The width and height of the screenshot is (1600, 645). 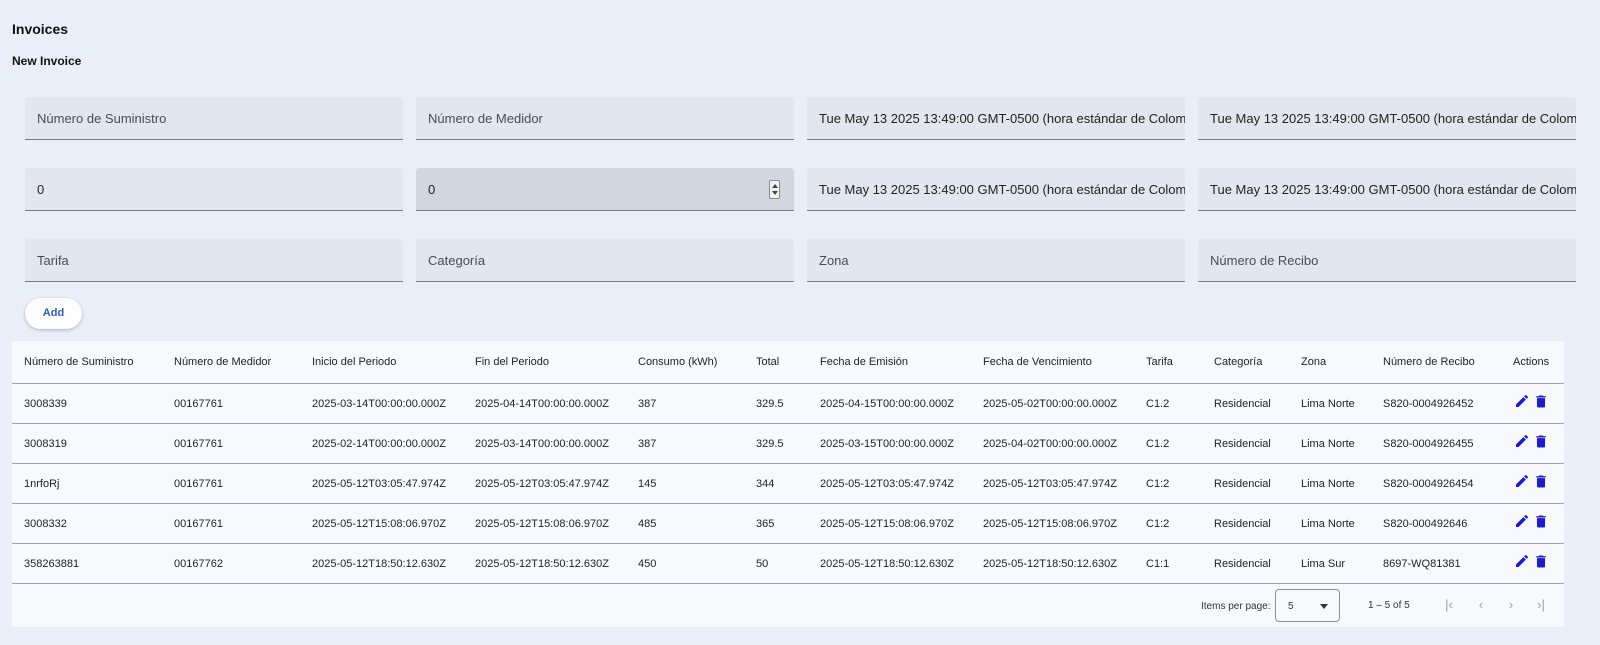 I want to click on column-header-due-date: Fecha de Vencimiento, so click(x=1037, y=362).